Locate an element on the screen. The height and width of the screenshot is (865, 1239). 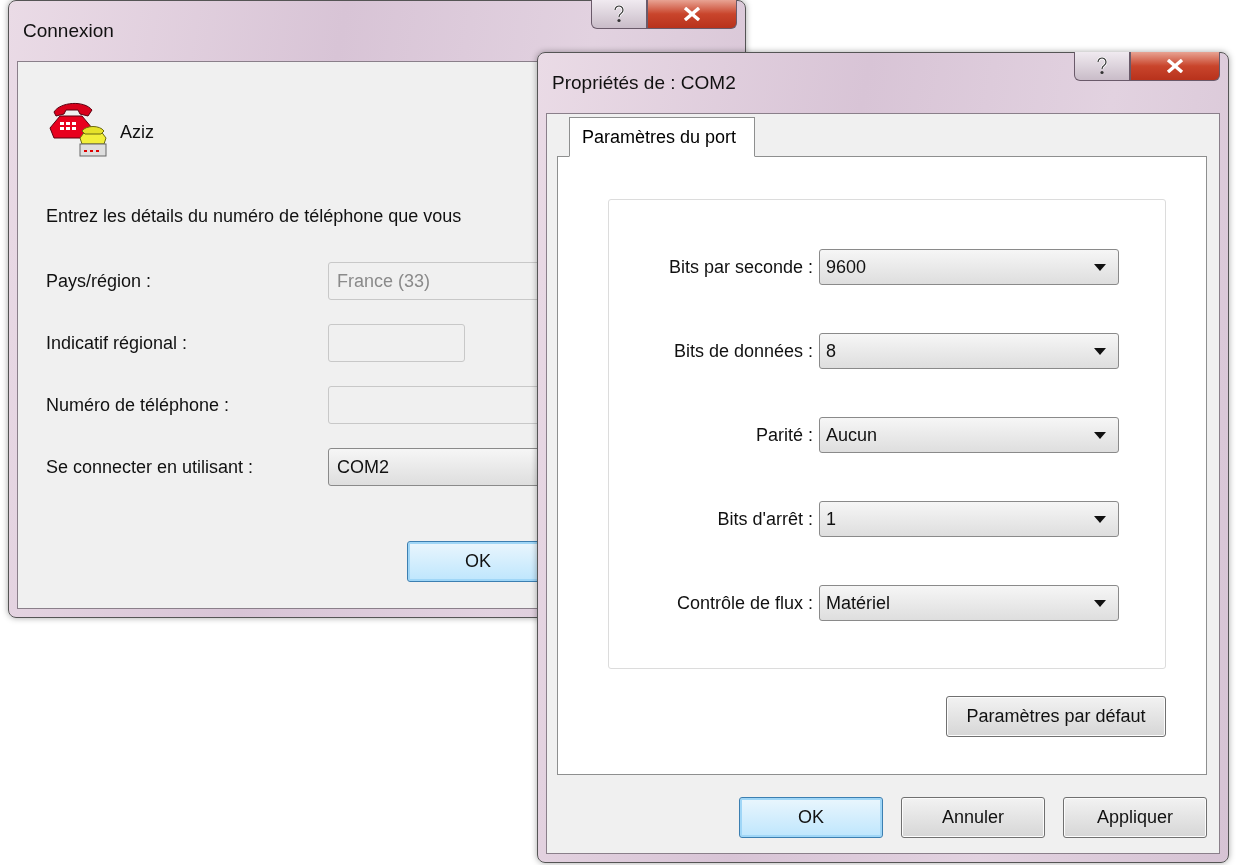
window-title: Connexion is located at coordinates (68, 31).